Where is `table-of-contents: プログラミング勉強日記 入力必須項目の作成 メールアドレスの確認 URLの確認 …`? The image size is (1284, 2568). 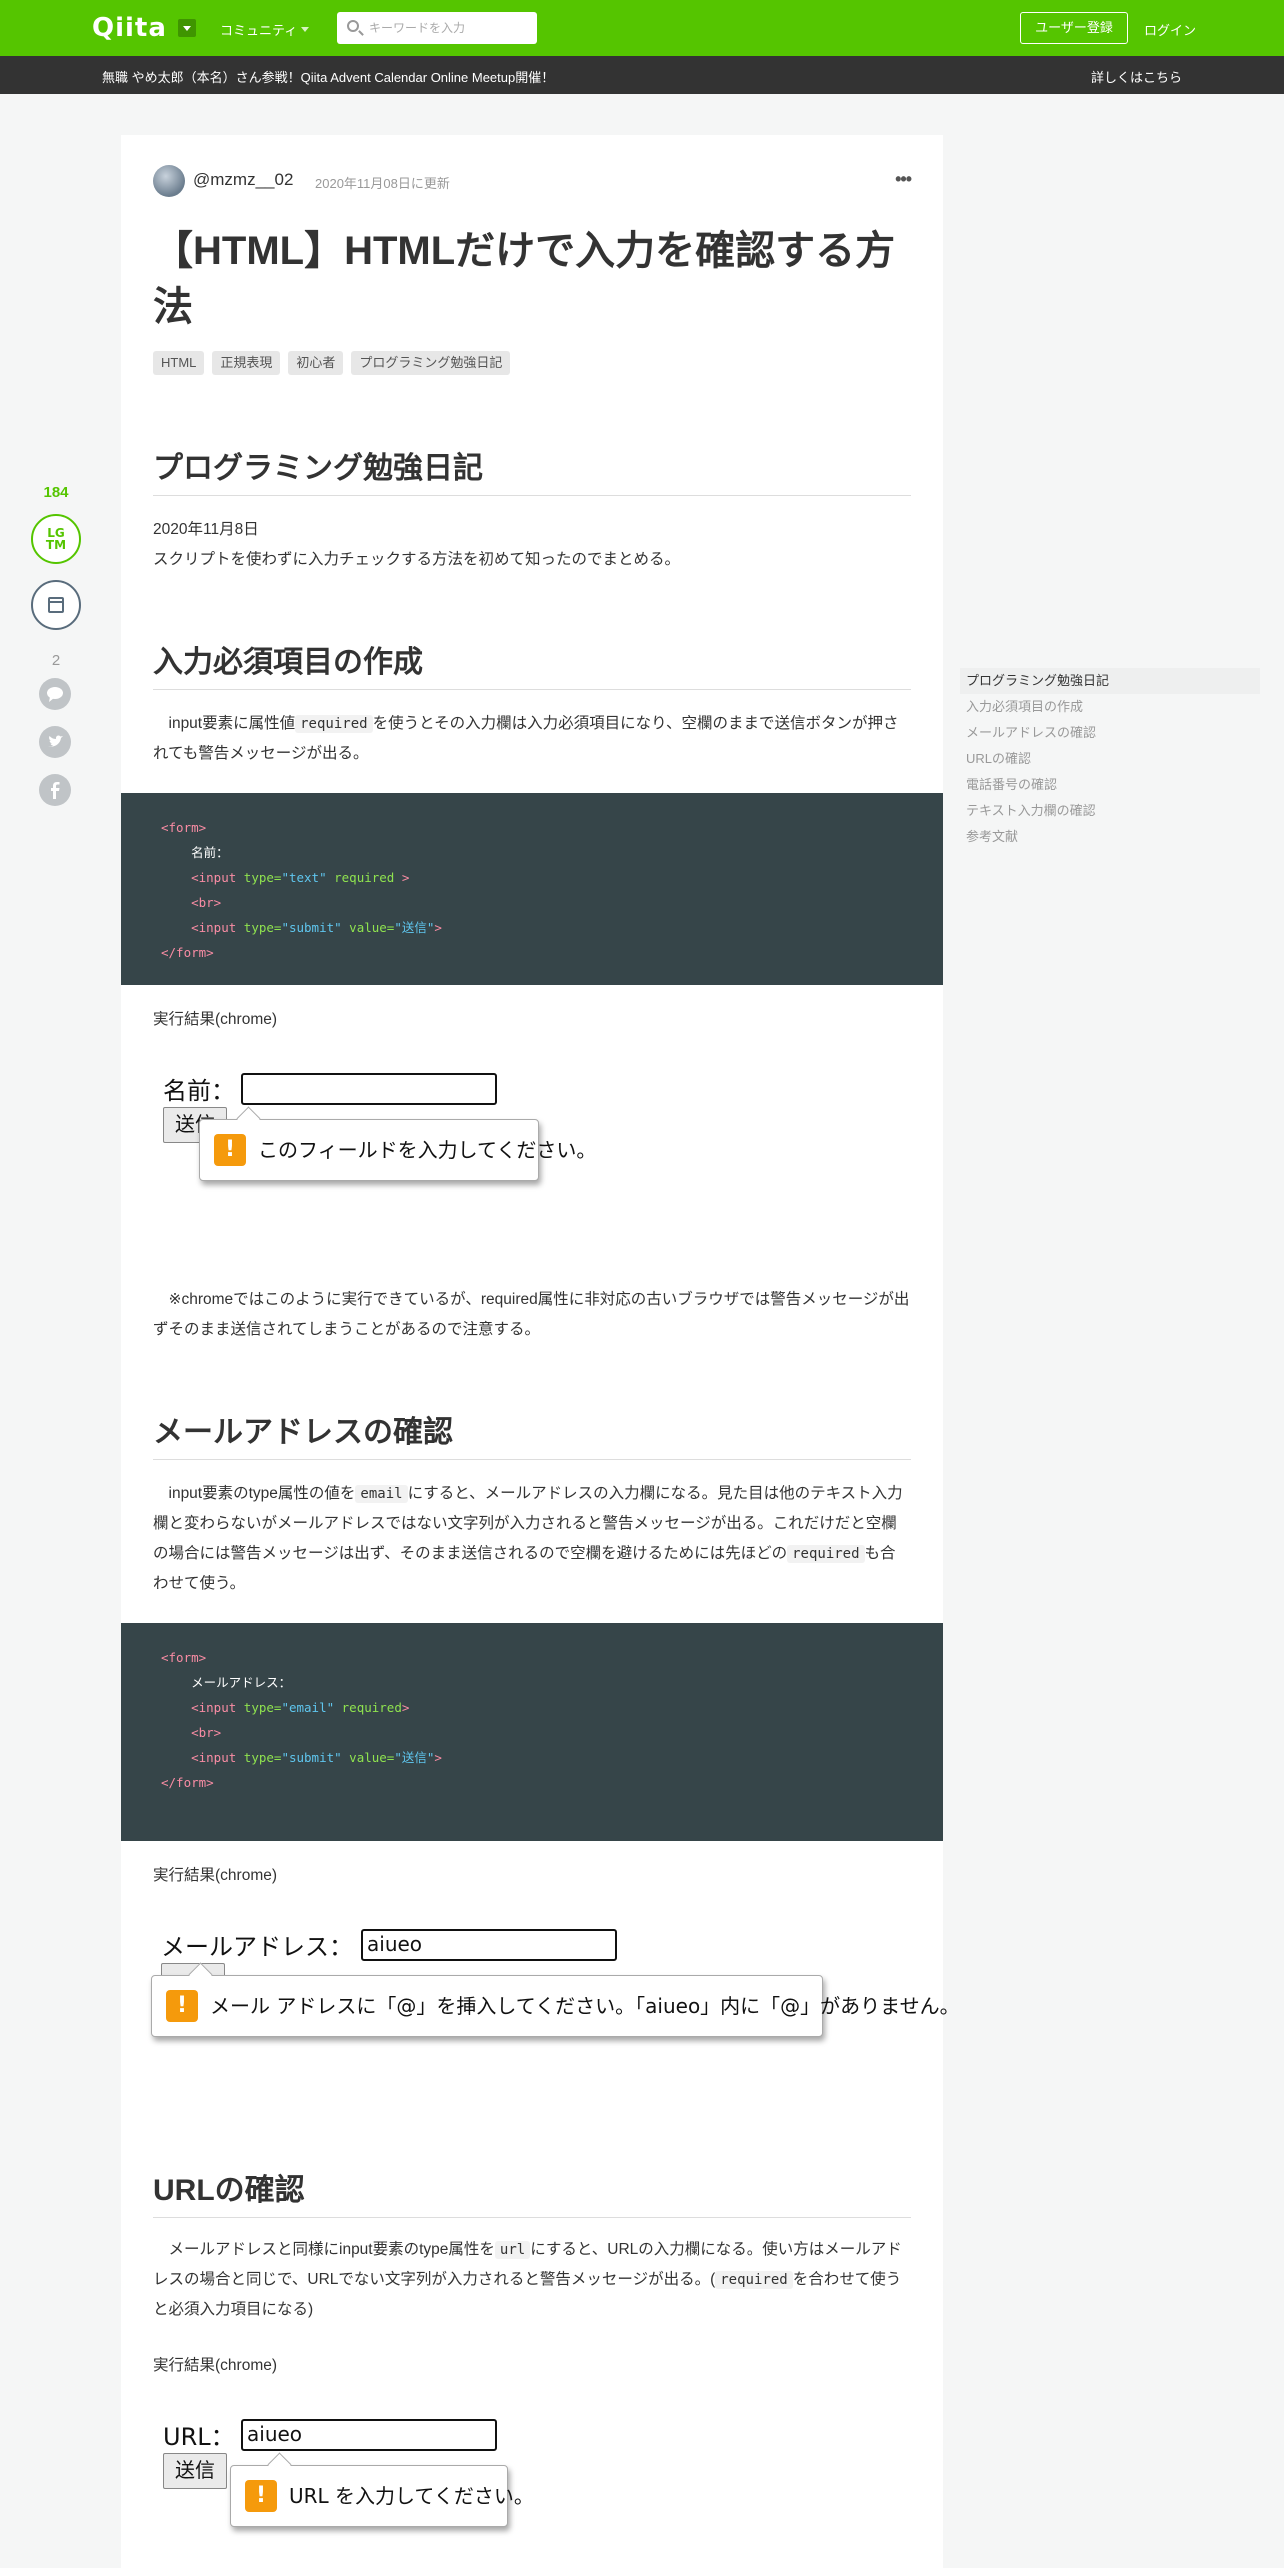
table-of-contents: プログラミング勉強日記 入力必須項目の作成 メールアドレスの確認 URLの確認 … is located at coordinates (1110, 759).